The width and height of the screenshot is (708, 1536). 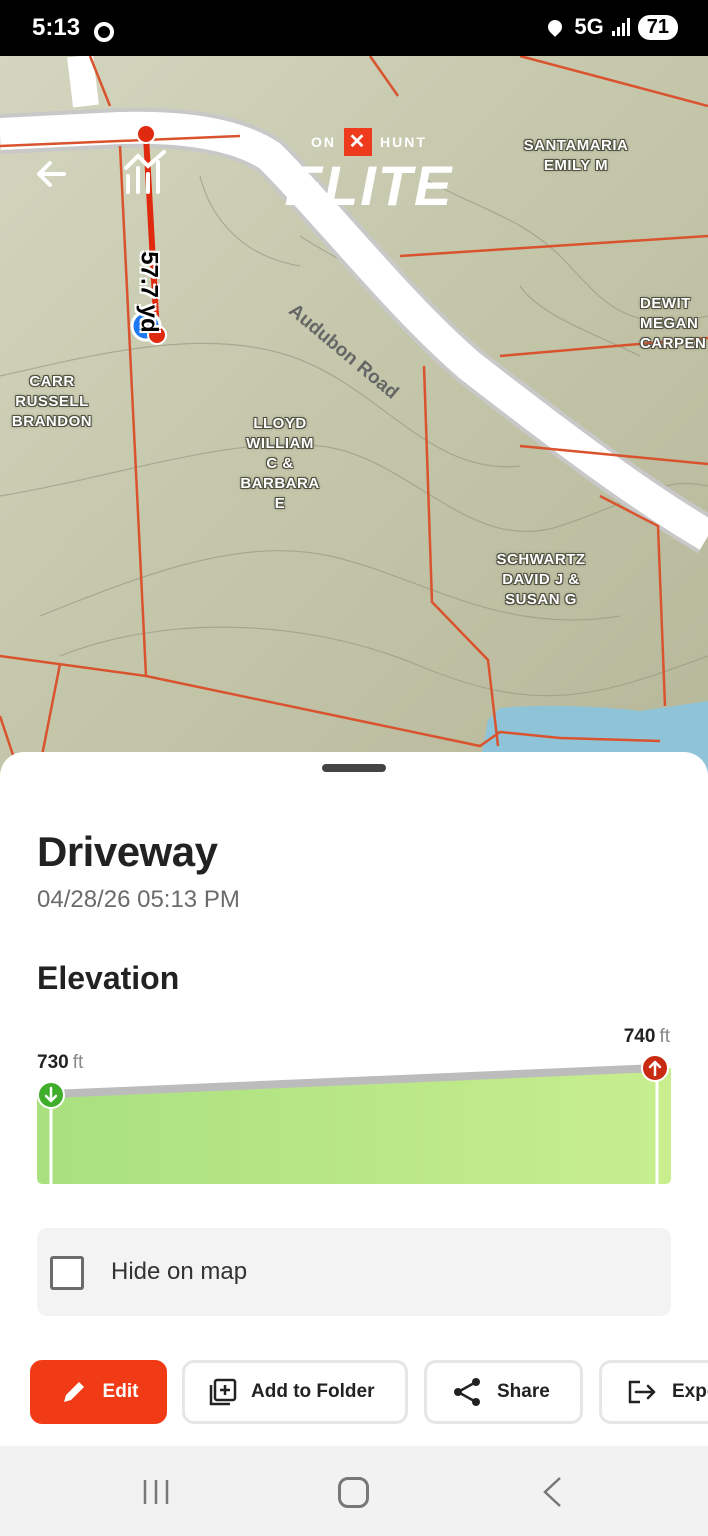 What do you see at coordinates (657, 27) in the screenshot?
I see `battery-indicator: 71` at bounding box center [657, 27].